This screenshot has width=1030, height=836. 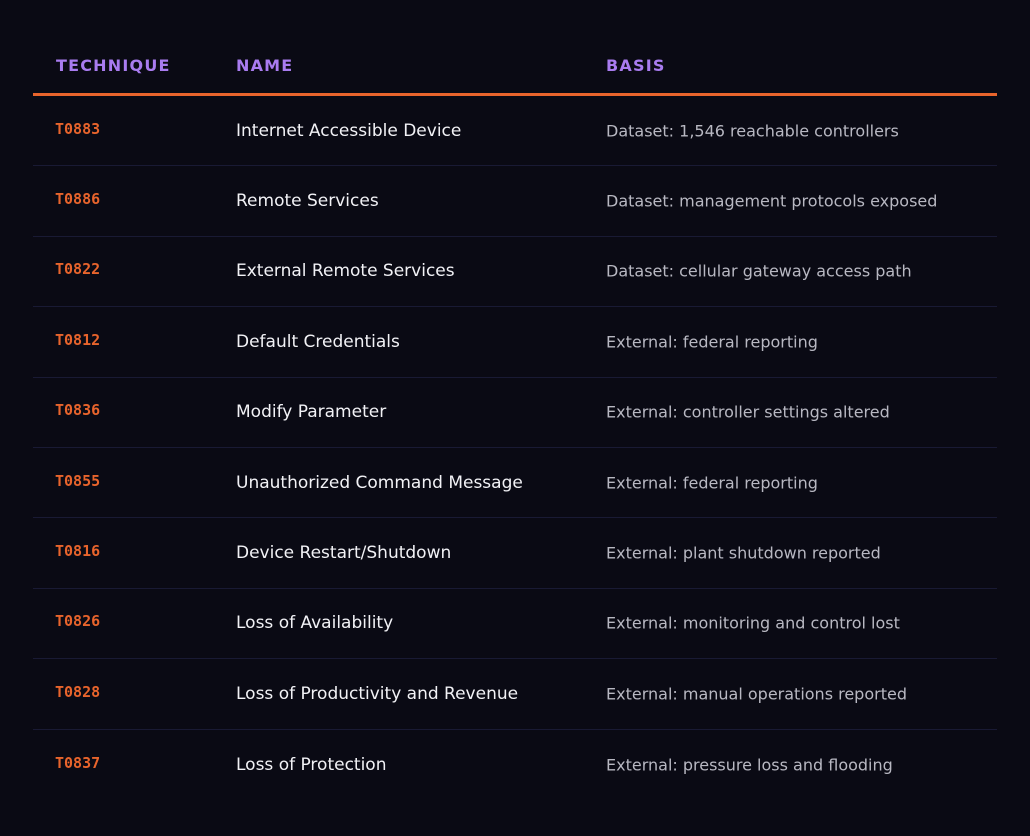 What do you see at coordinates (315, 623) in the screenshot?
I see `technique-name: Loss of Availability` at bounding box center [315, 623].